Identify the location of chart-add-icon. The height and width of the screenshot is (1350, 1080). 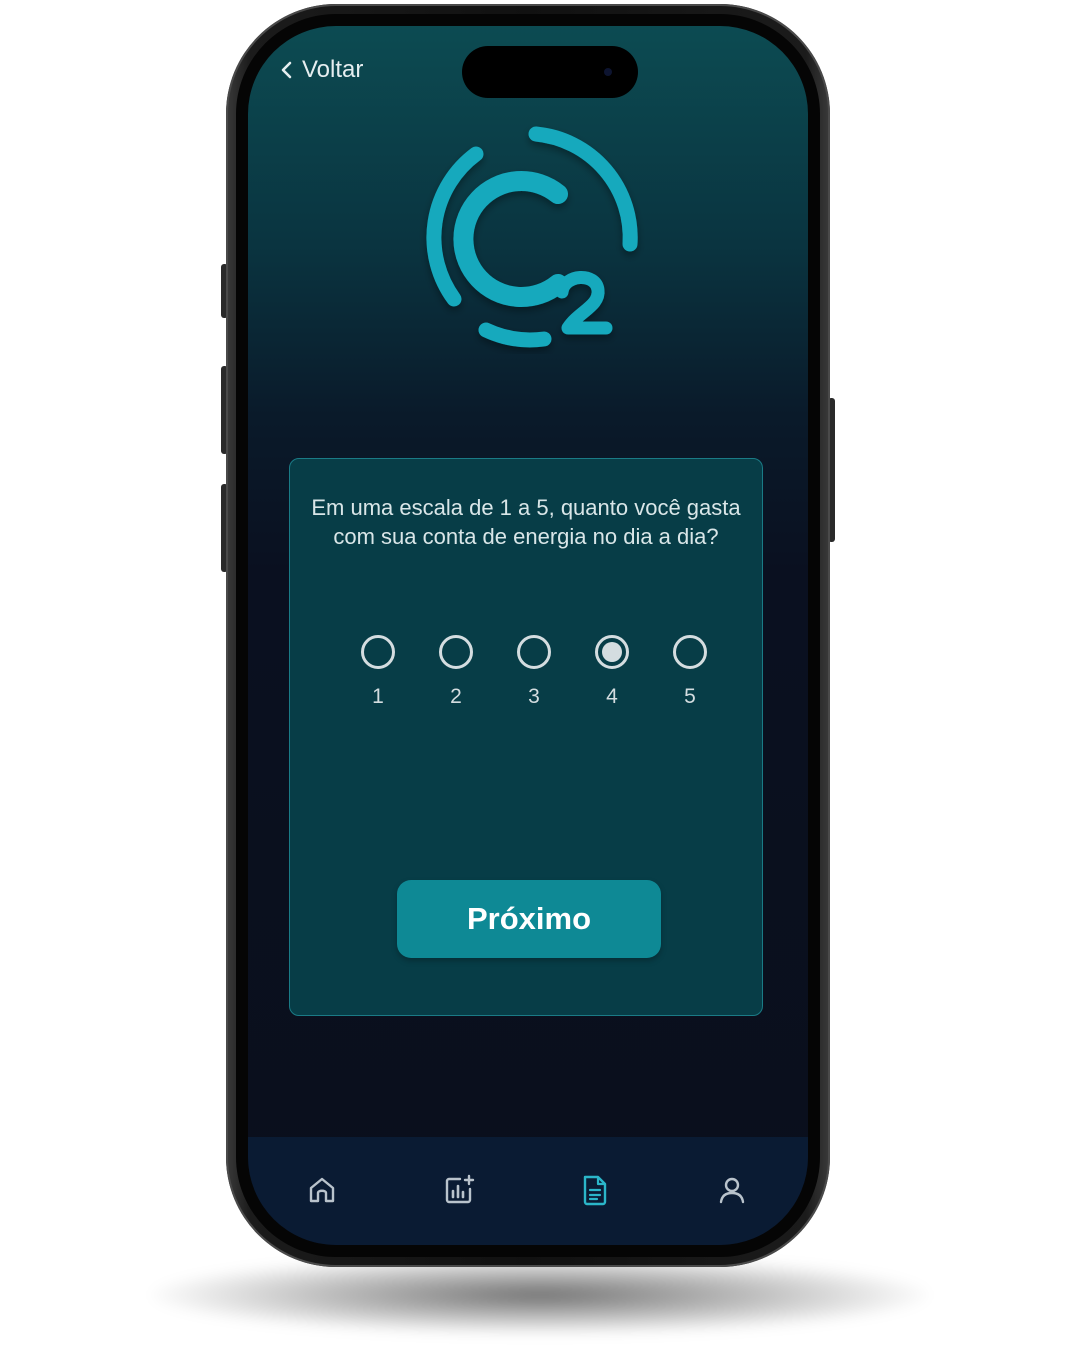
(459, 1192).